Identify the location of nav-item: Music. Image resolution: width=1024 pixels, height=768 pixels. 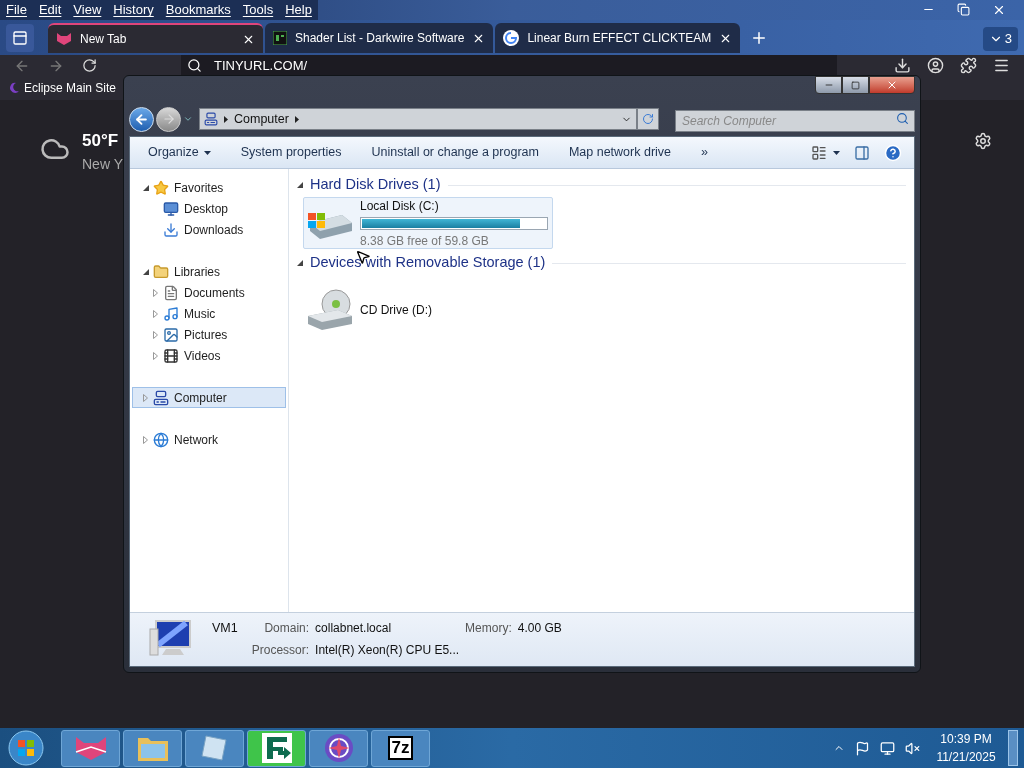
(209, 313).